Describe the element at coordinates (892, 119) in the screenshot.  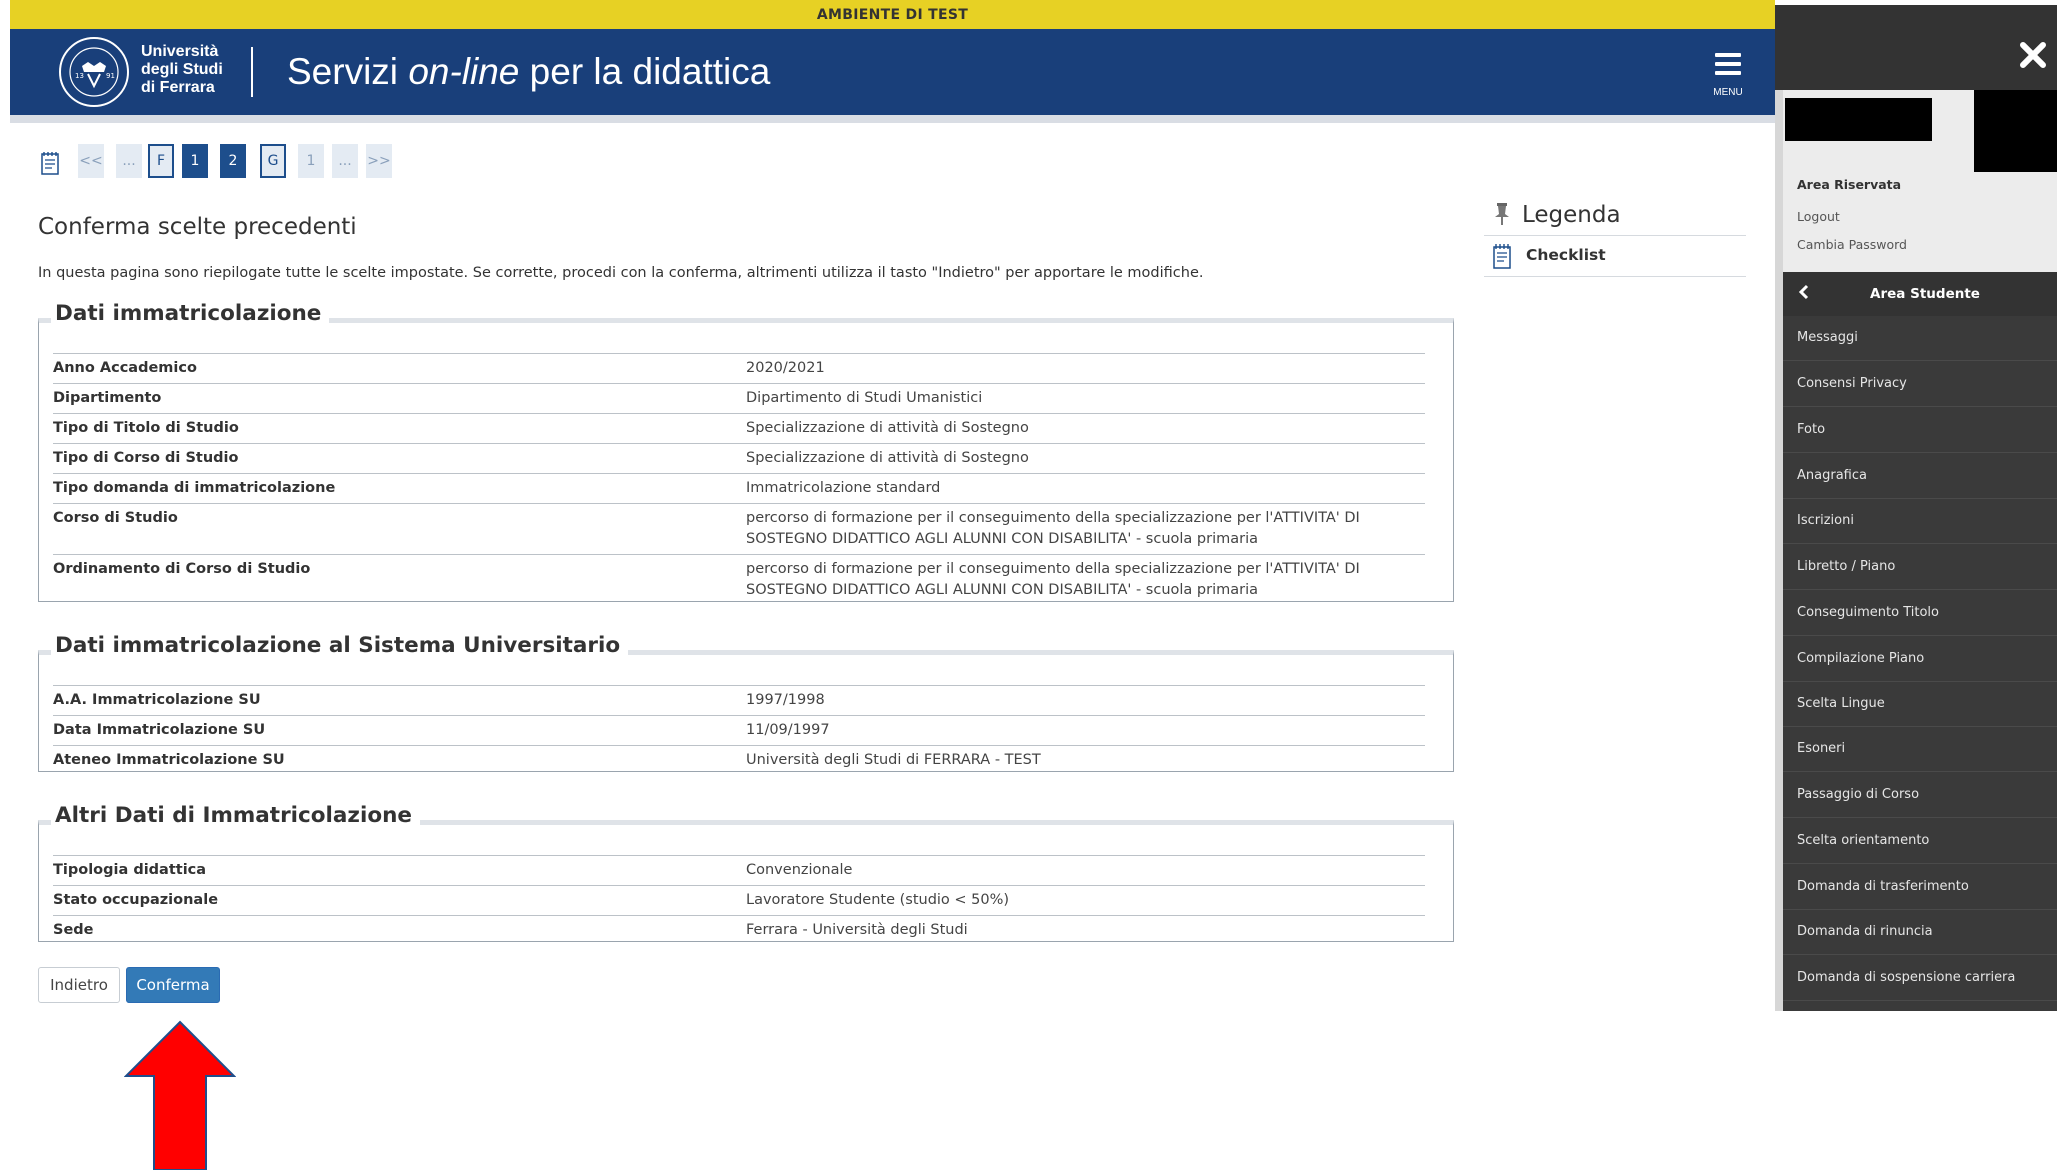
I see `header-underline` at that location.